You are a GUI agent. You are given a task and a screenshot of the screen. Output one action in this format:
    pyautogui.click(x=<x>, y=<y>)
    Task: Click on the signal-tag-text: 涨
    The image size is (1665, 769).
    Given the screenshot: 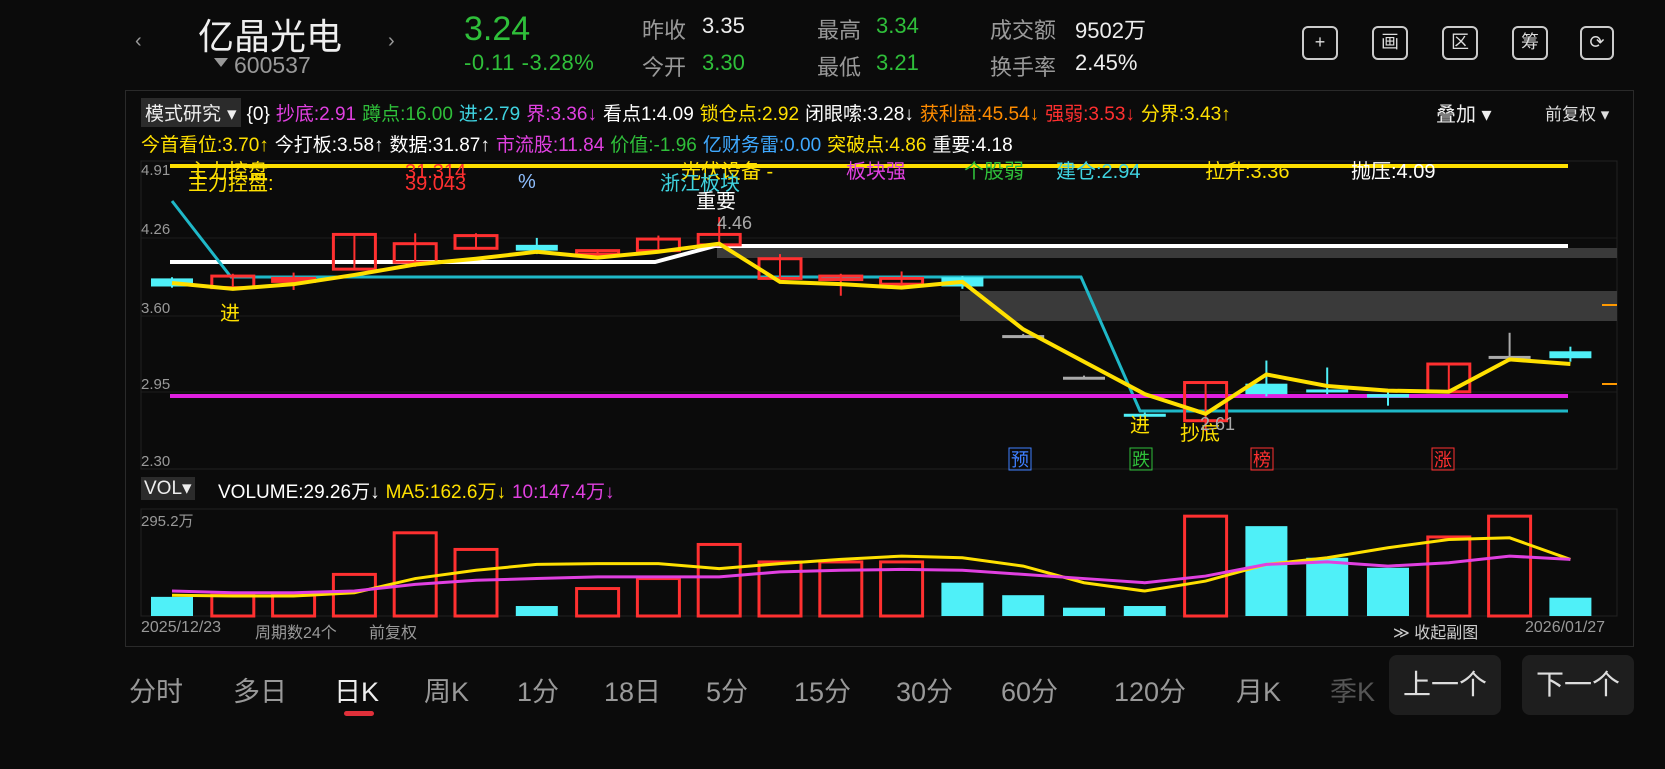 What is the action you would take?
    pyautogui.click(x=1443, y=460)
    